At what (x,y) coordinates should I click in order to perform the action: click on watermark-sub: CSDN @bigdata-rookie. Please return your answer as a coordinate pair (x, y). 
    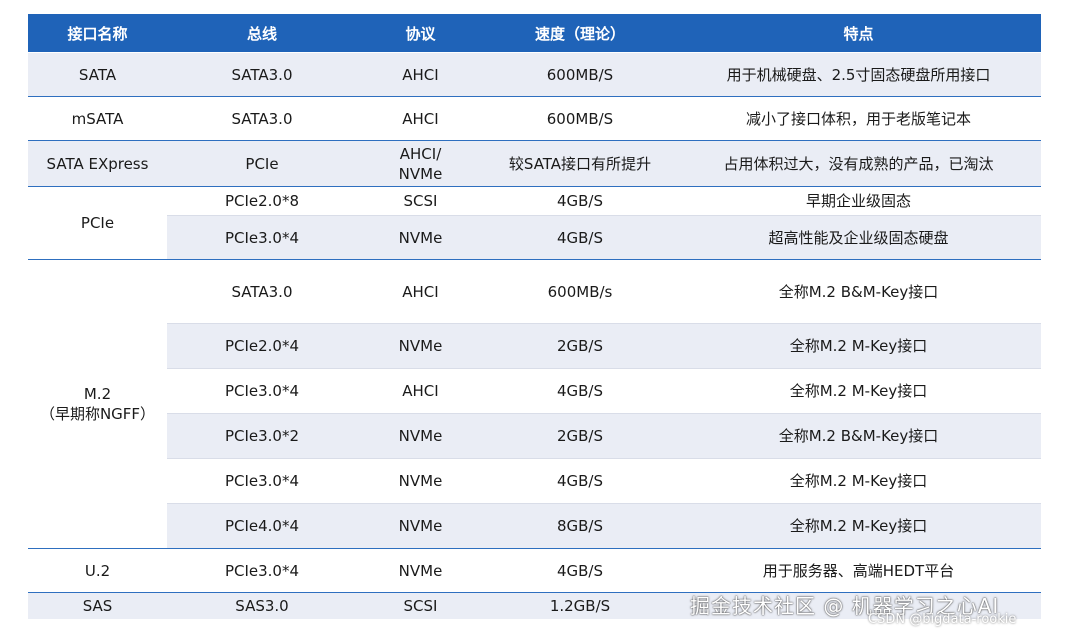
    Looking at the image, I should click on (942, 619).